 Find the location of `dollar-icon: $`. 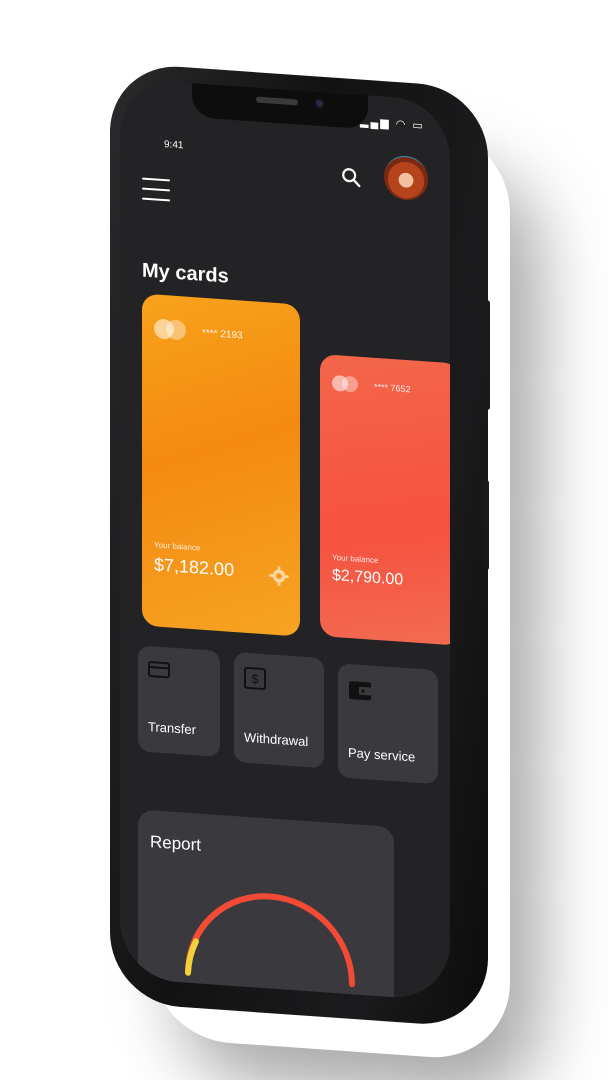

dollar-icon: $ is located at coordinates (255, 678).